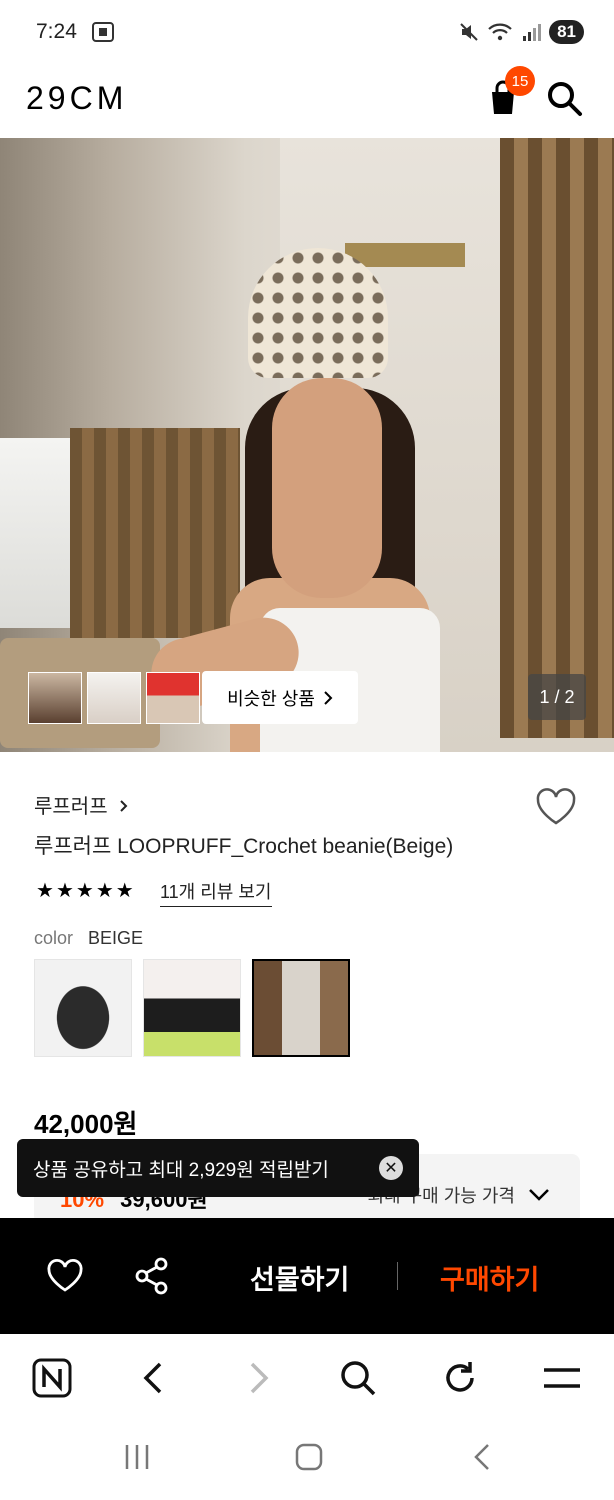 The width and height of the screenshot is (614, 1500). Describe the element at coordinates (299, 1277) in the screenshot. I see `gift-button: 선물하기` at that location.